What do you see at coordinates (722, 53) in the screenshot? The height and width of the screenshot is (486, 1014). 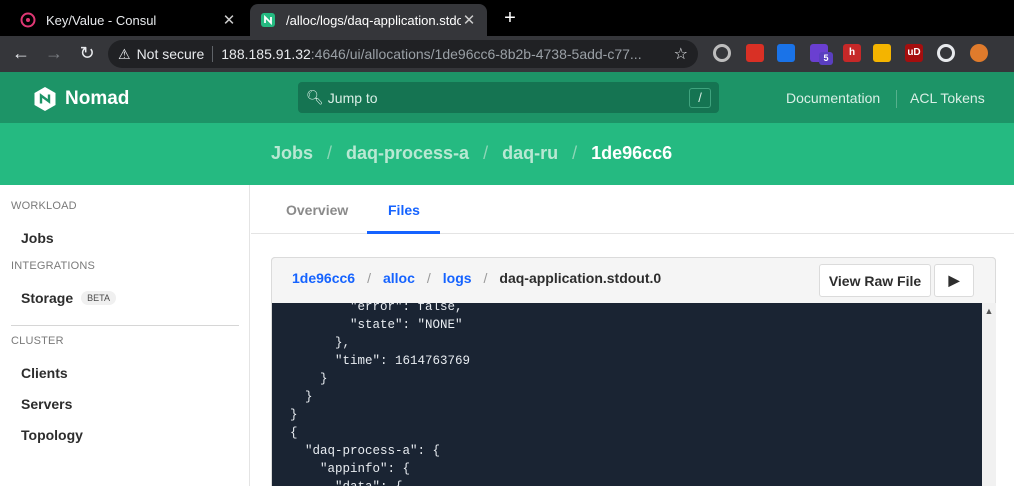 I see `gear-extension-icon` at bounding box center [722, 53].